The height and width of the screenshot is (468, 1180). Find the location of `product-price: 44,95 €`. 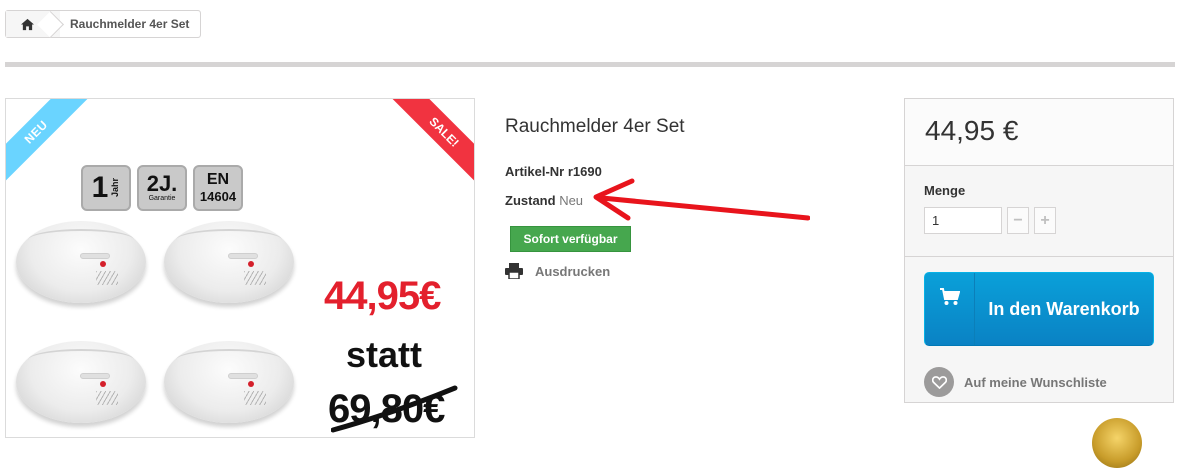

product-price: 44,95 € is located at coordinates (1039, 132).